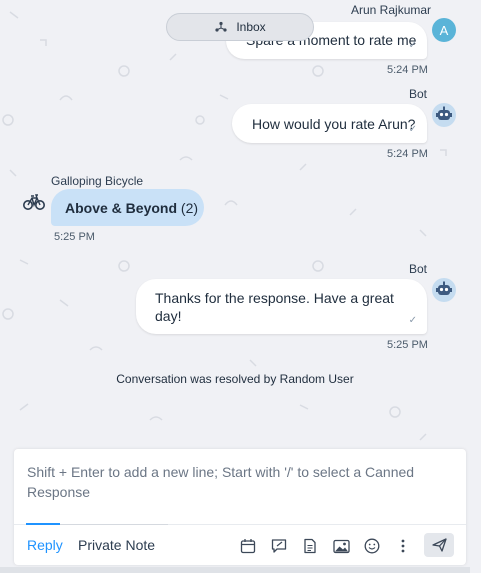 The image size is (481, 573). I want to click on activity-message: Conversation was resolved by Random User, so click(235, 379).